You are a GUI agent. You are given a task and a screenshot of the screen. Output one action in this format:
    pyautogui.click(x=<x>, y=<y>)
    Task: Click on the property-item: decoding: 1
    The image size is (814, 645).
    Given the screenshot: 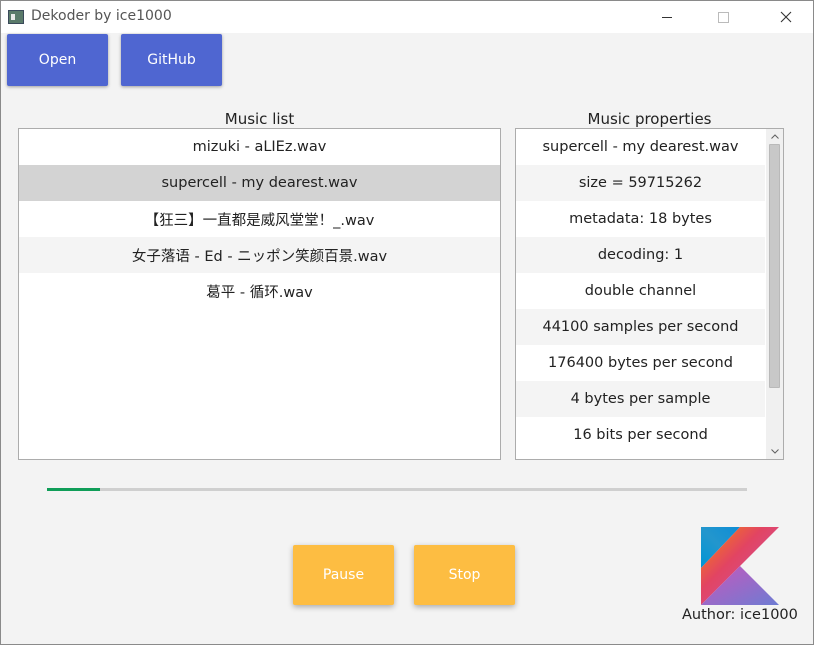 What is the action you would take?
    pyautogui.click(x=640, y=255)
    